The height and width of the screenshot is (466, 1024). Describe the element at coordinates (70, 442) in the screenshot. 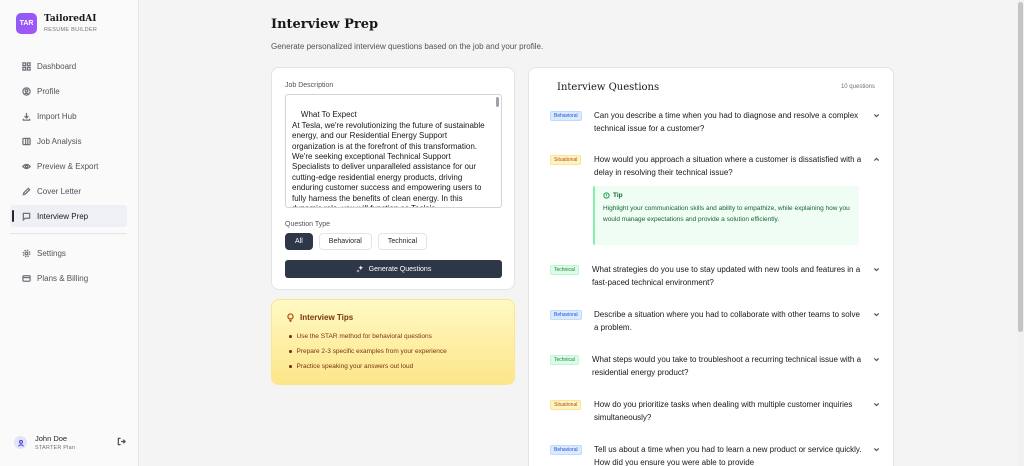

I see `user-profile: John Doe STARTER Plan` at that location.